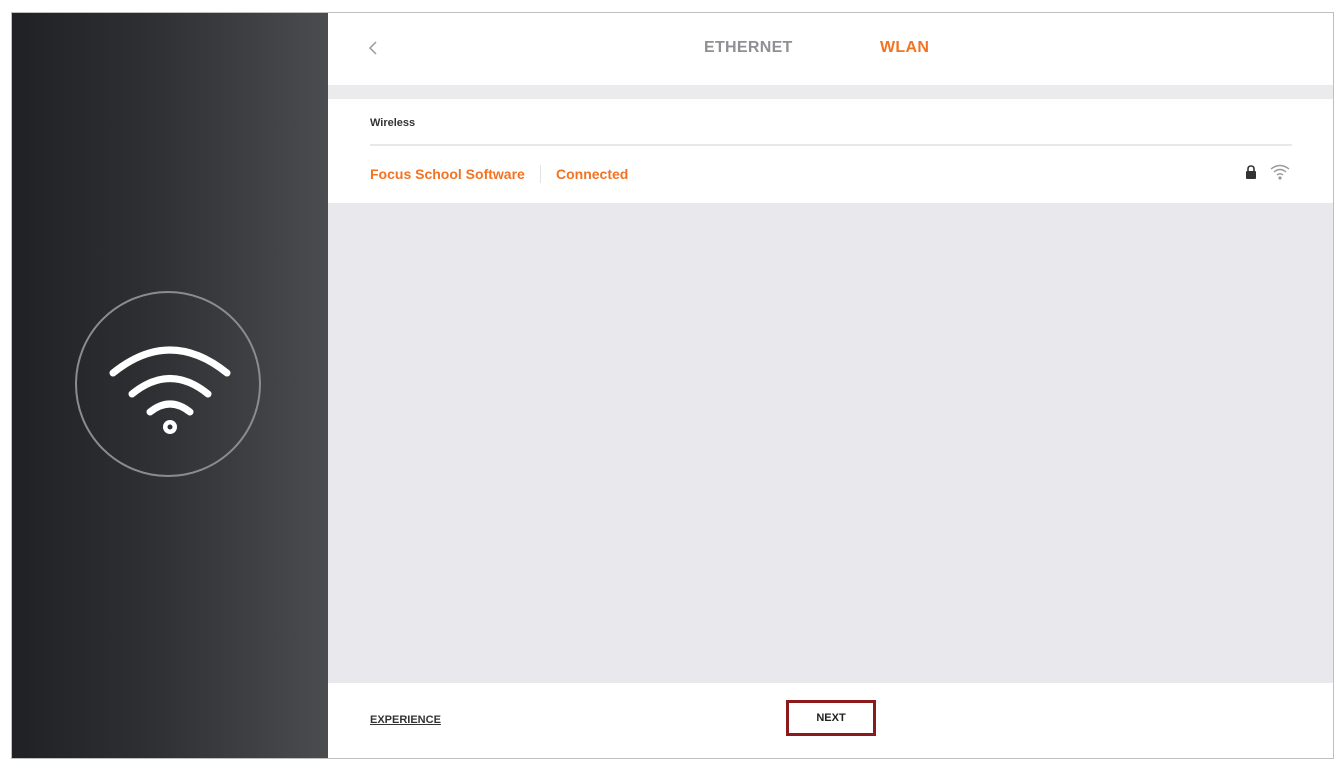  I want to click on wireless-section: Wireless Focus School Software Connected, so click(830, 151).